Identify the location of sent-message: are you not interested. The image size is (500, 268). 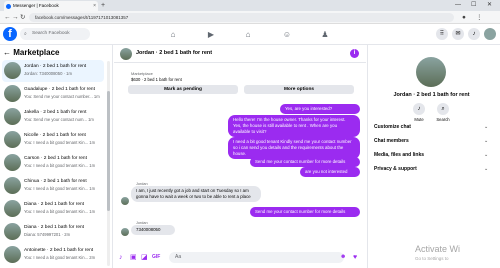
(330, 172).